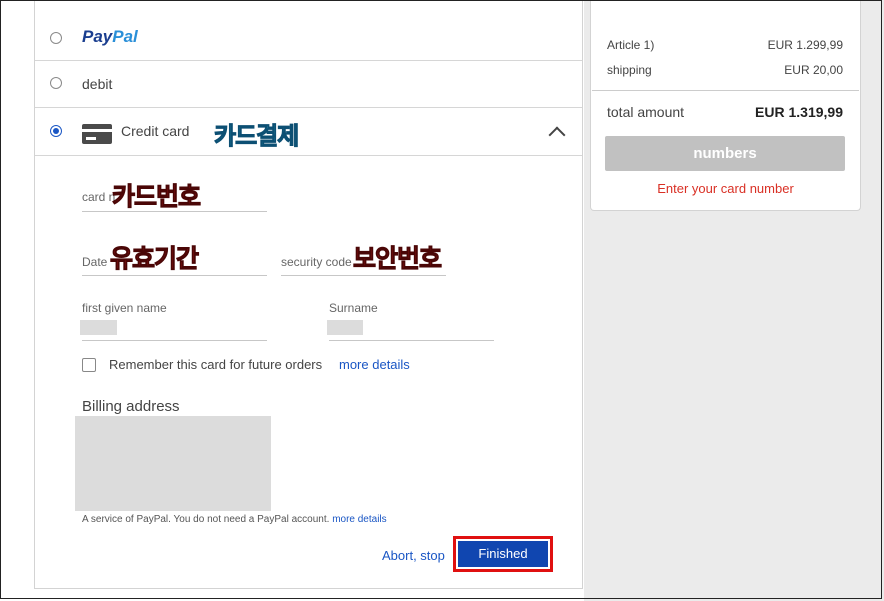  What do you see at coordinates (629, 70) in the screenshot?
I see `shipping-label: shipping` at bounding box center [629, 70].